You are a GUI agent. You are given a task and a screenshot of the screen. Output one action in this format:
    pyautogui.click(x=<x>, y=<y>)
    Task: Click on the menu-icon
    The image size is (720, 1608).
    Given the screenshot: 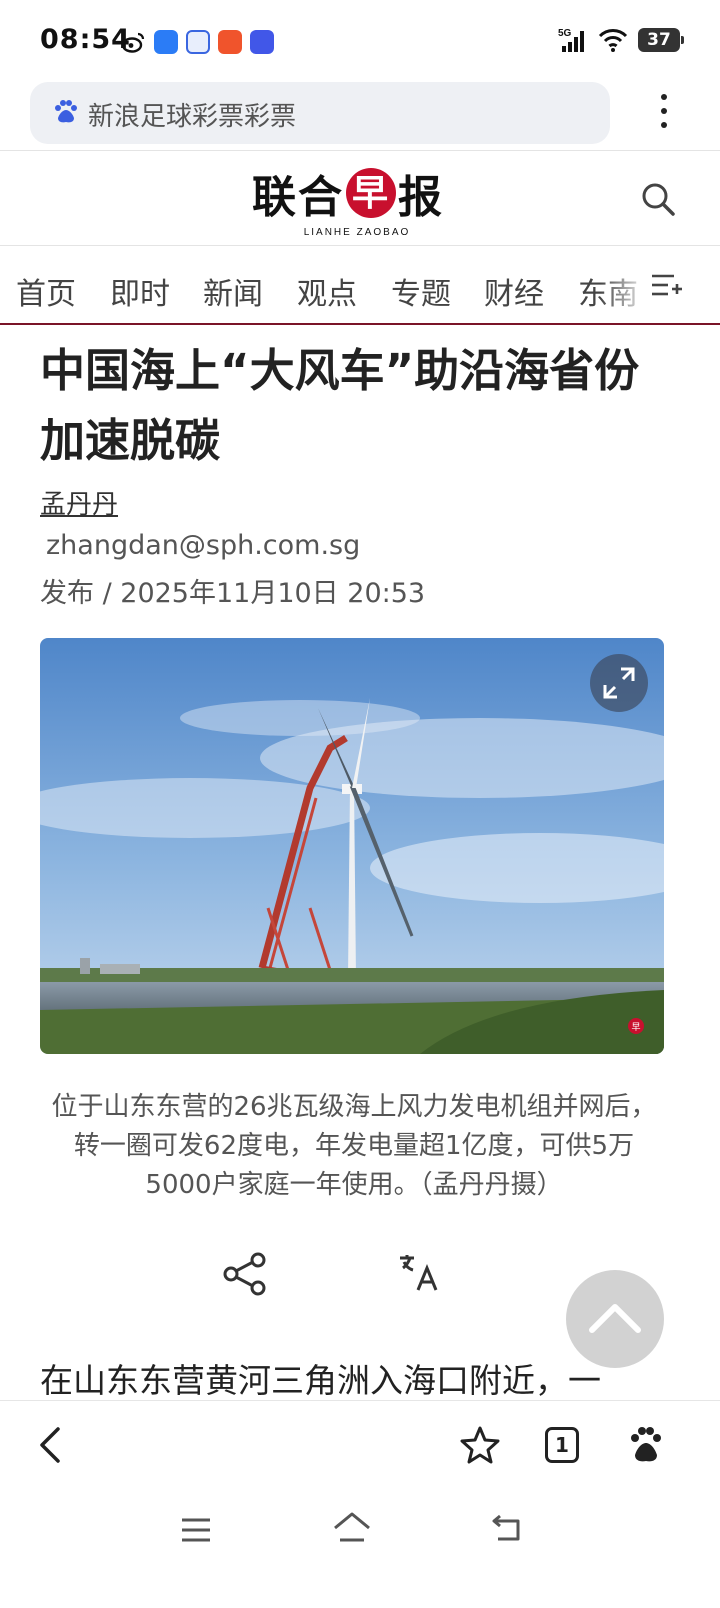 What is the action you would take?
    pyautogui.click(x=196, y=1530)
    